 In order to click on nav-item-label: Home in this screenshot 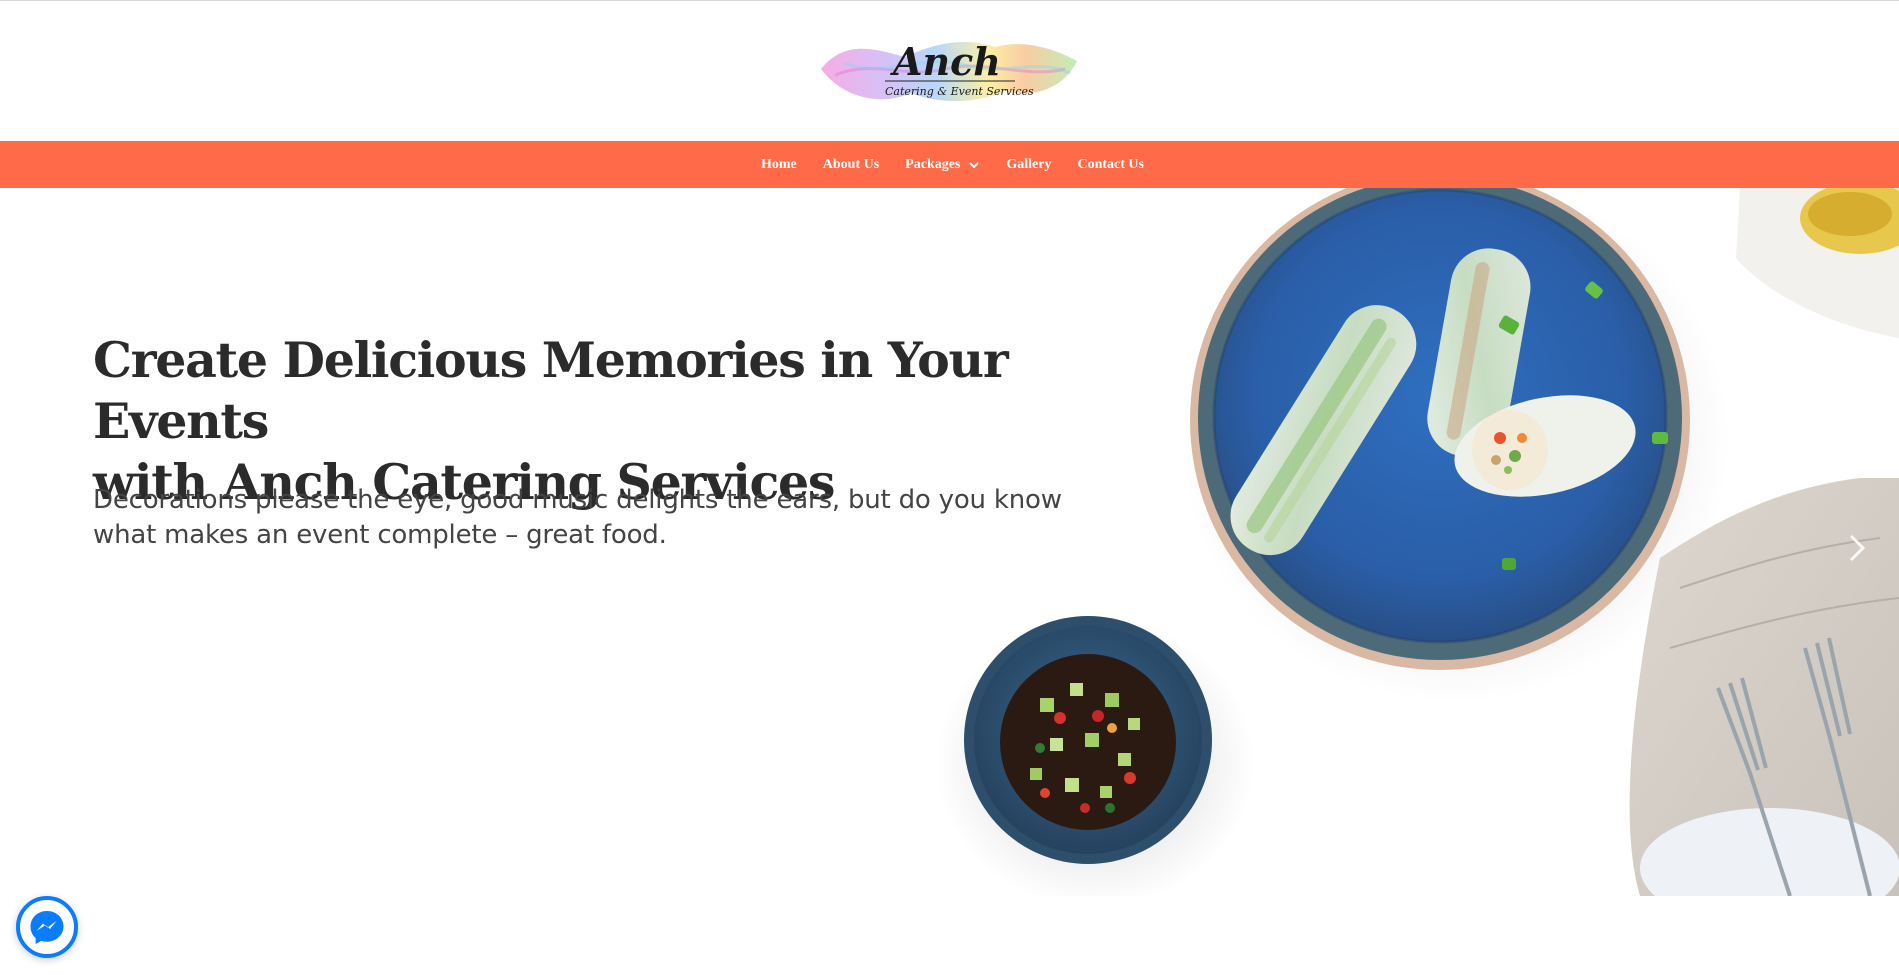, I will do `click(779, 164)`.